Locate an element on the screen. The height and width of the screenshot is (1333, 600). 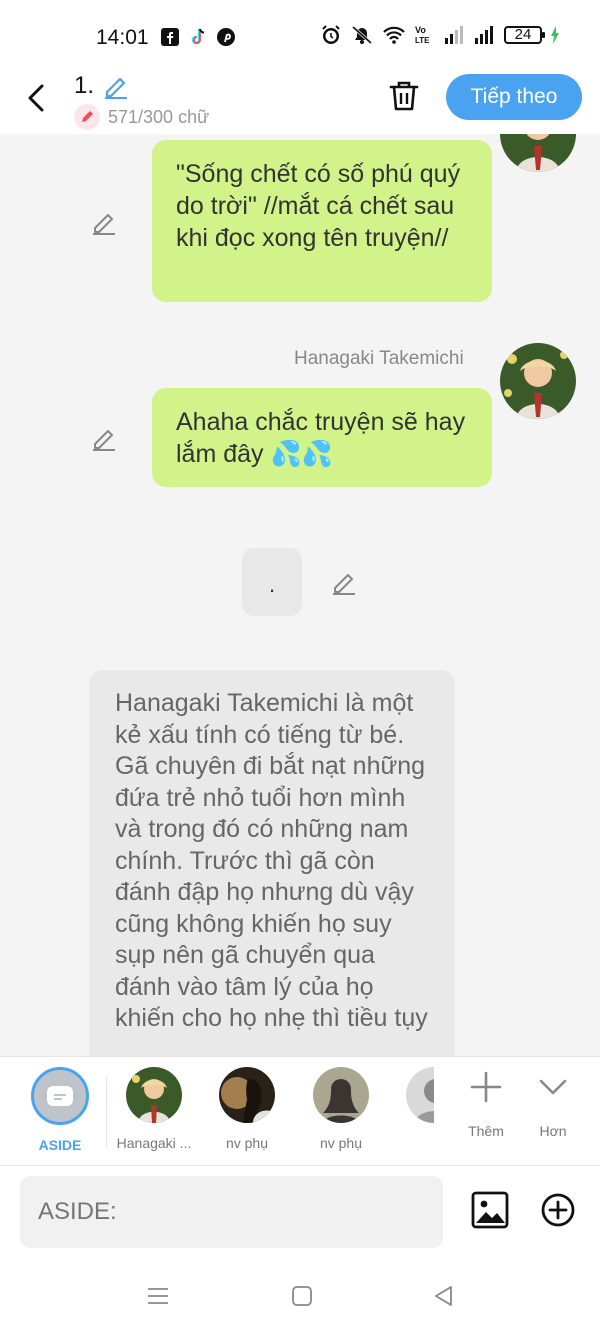
add-label: Thêm is located at coordinates (486, 1131).